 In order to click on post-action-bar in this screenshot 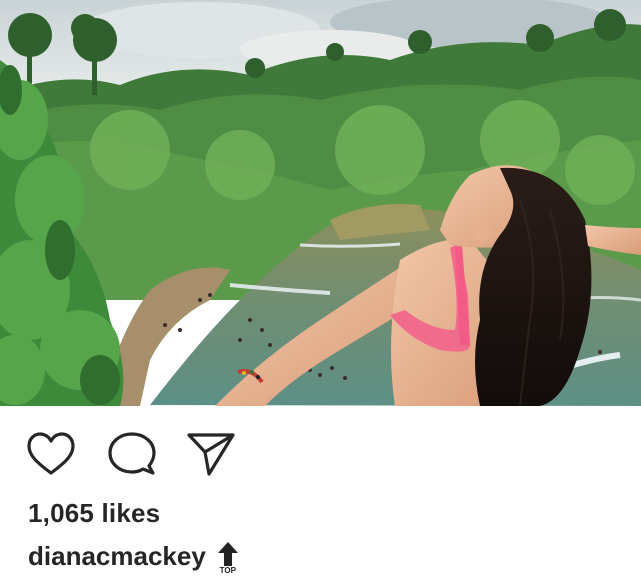, I will do `click(320, 449)`.